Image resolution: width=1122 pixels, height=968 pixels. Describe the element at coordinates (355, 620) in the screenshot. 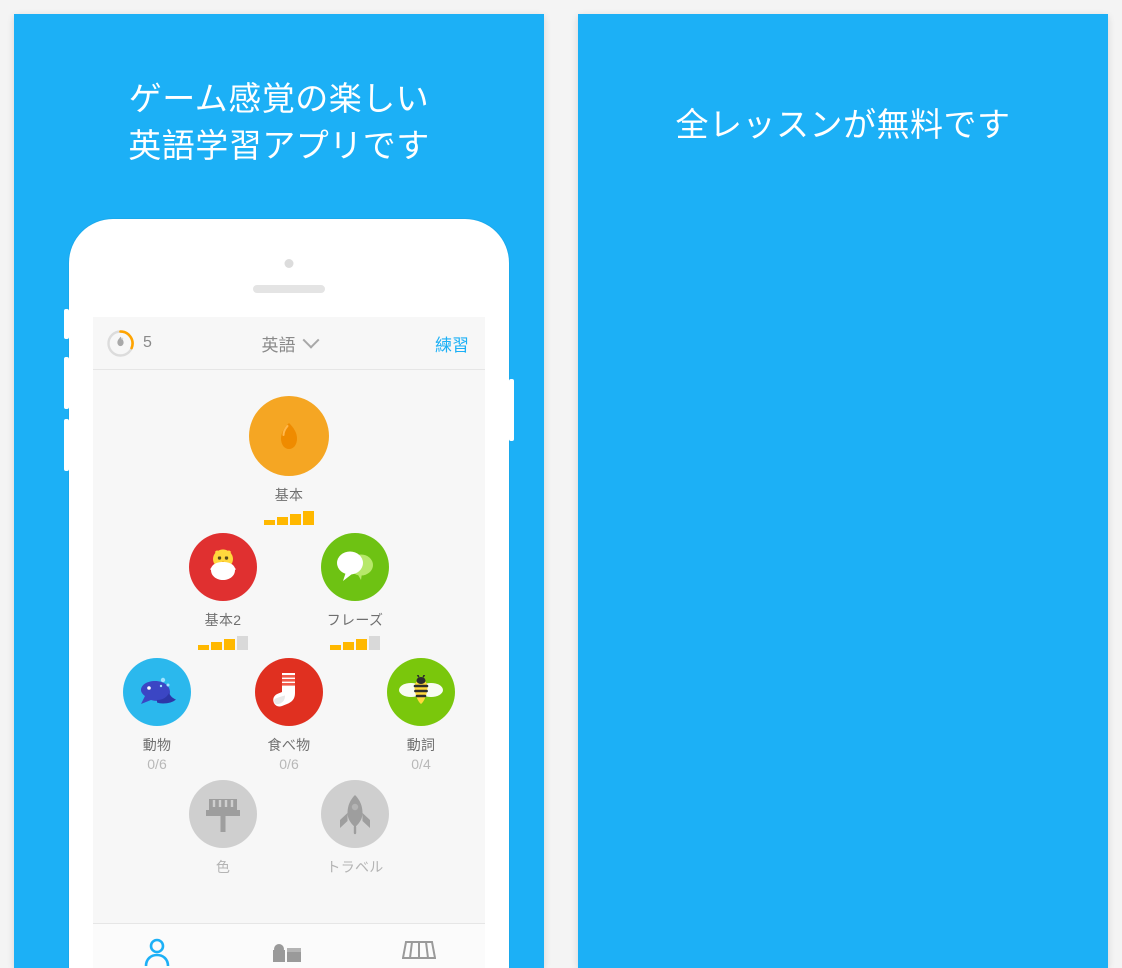

I see `skill-label: フレーズ` at that location.